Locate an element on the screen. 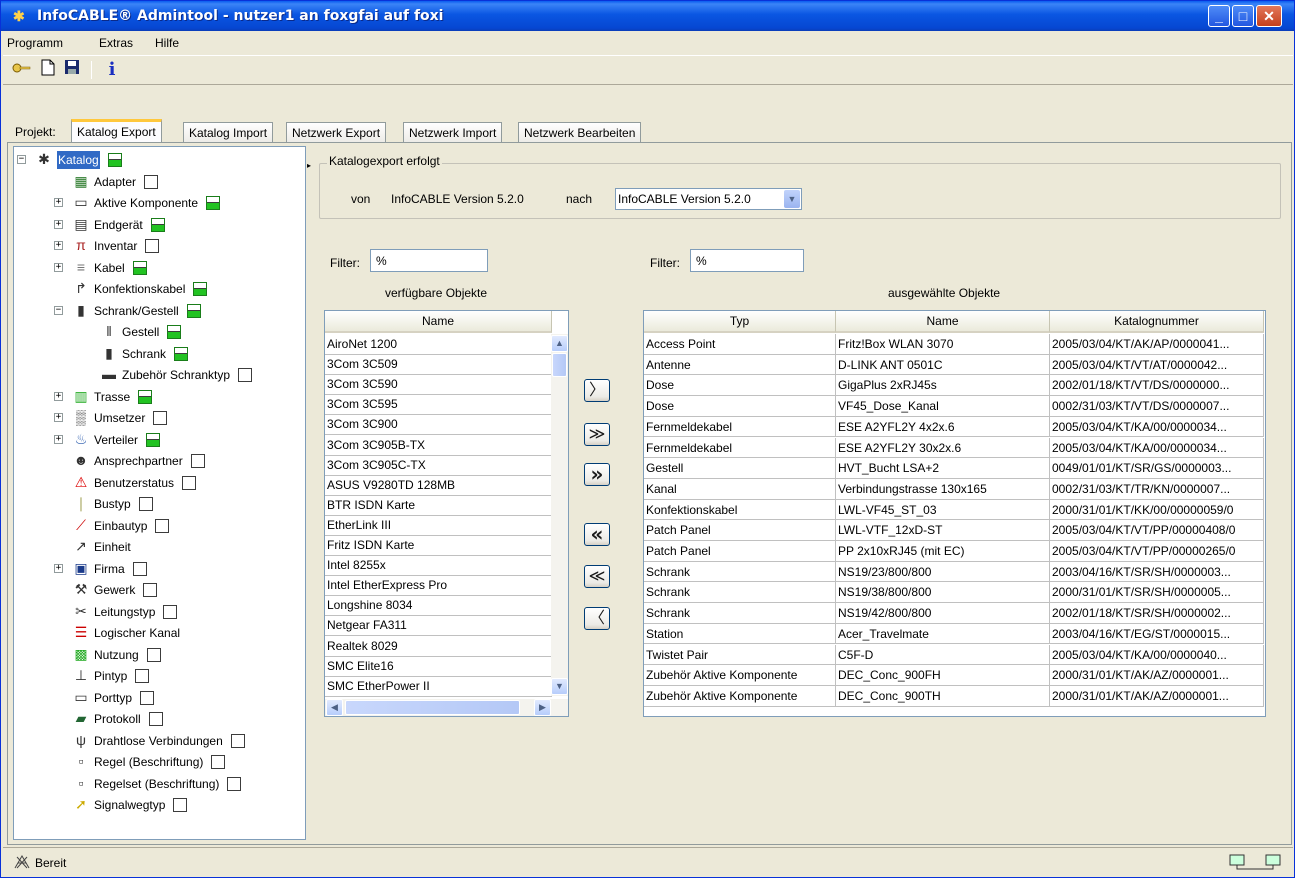 The image size is (1295, 878). tab-netzwerk-import: Netzwerk Import is located at coordinates (453, 132).